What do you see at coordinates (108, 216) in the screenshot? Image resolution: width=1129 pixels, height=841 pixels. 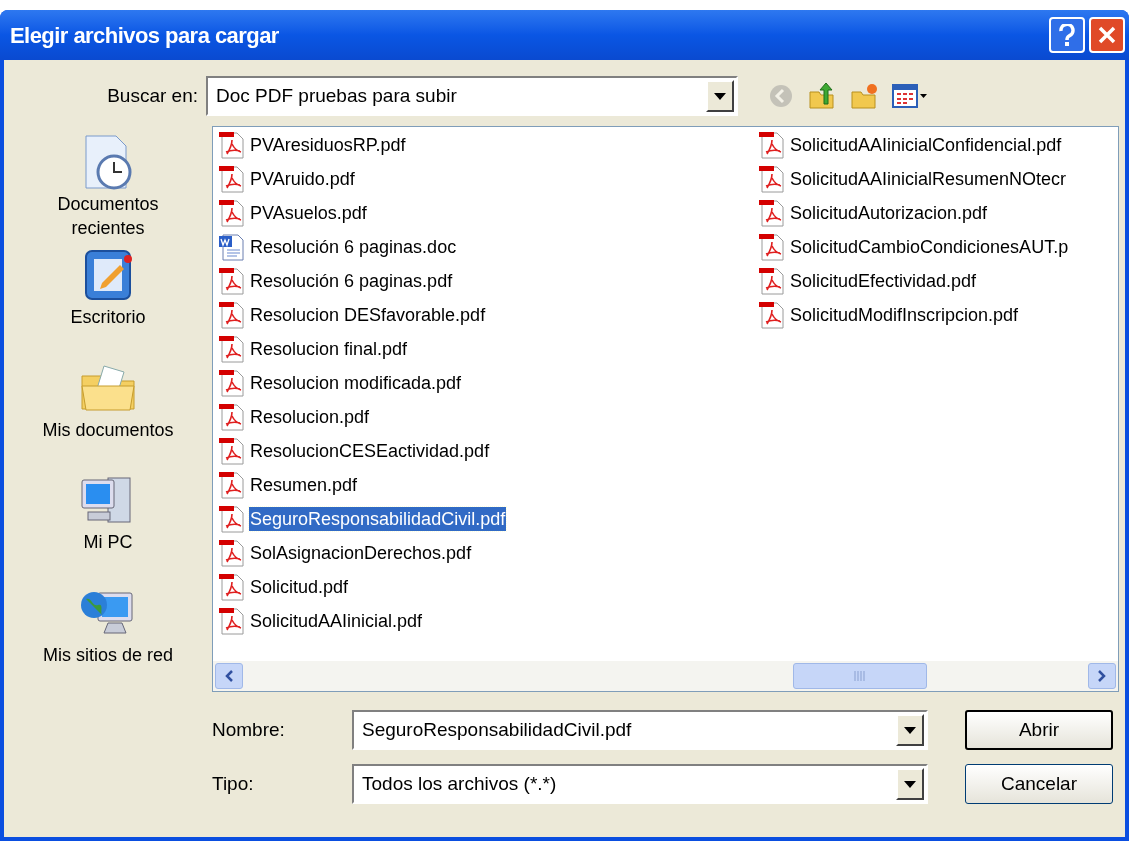 I see `places-item: Documentos recientes` at bounding box center [108, 216].